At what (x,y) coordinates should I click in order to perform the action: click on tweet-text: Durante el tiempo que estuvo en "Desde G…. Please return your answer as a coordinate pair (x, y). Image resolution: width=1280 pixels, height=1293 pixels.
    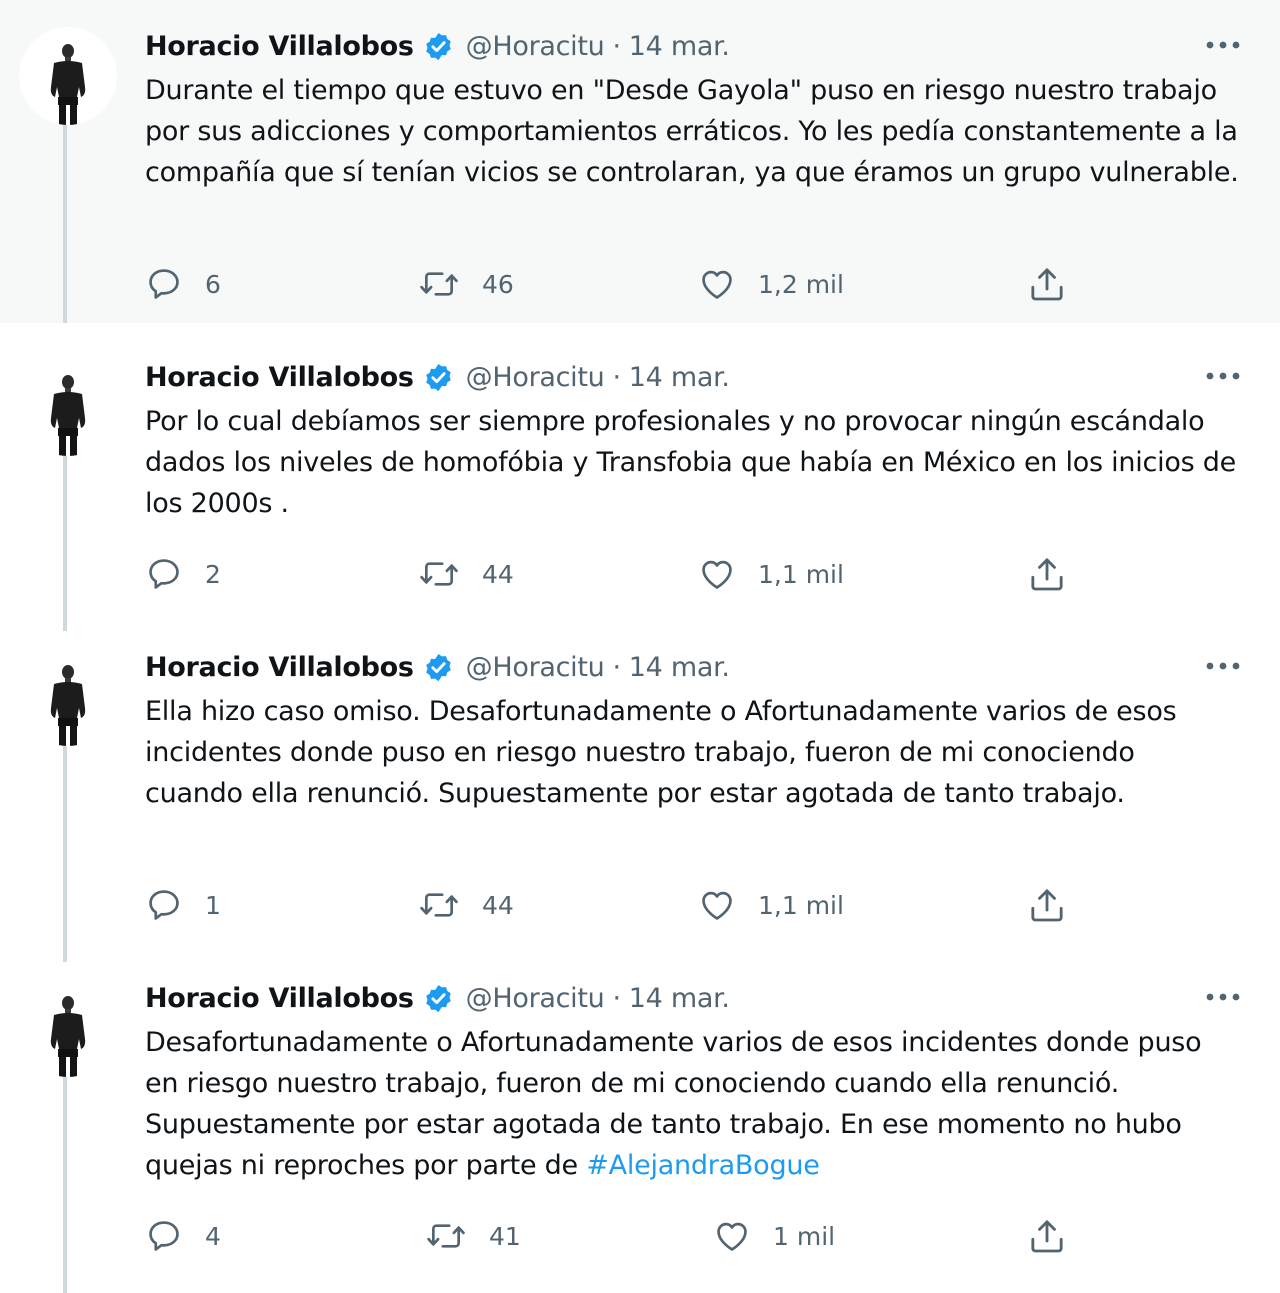
    Looking at the image, I should click on (692, 131).